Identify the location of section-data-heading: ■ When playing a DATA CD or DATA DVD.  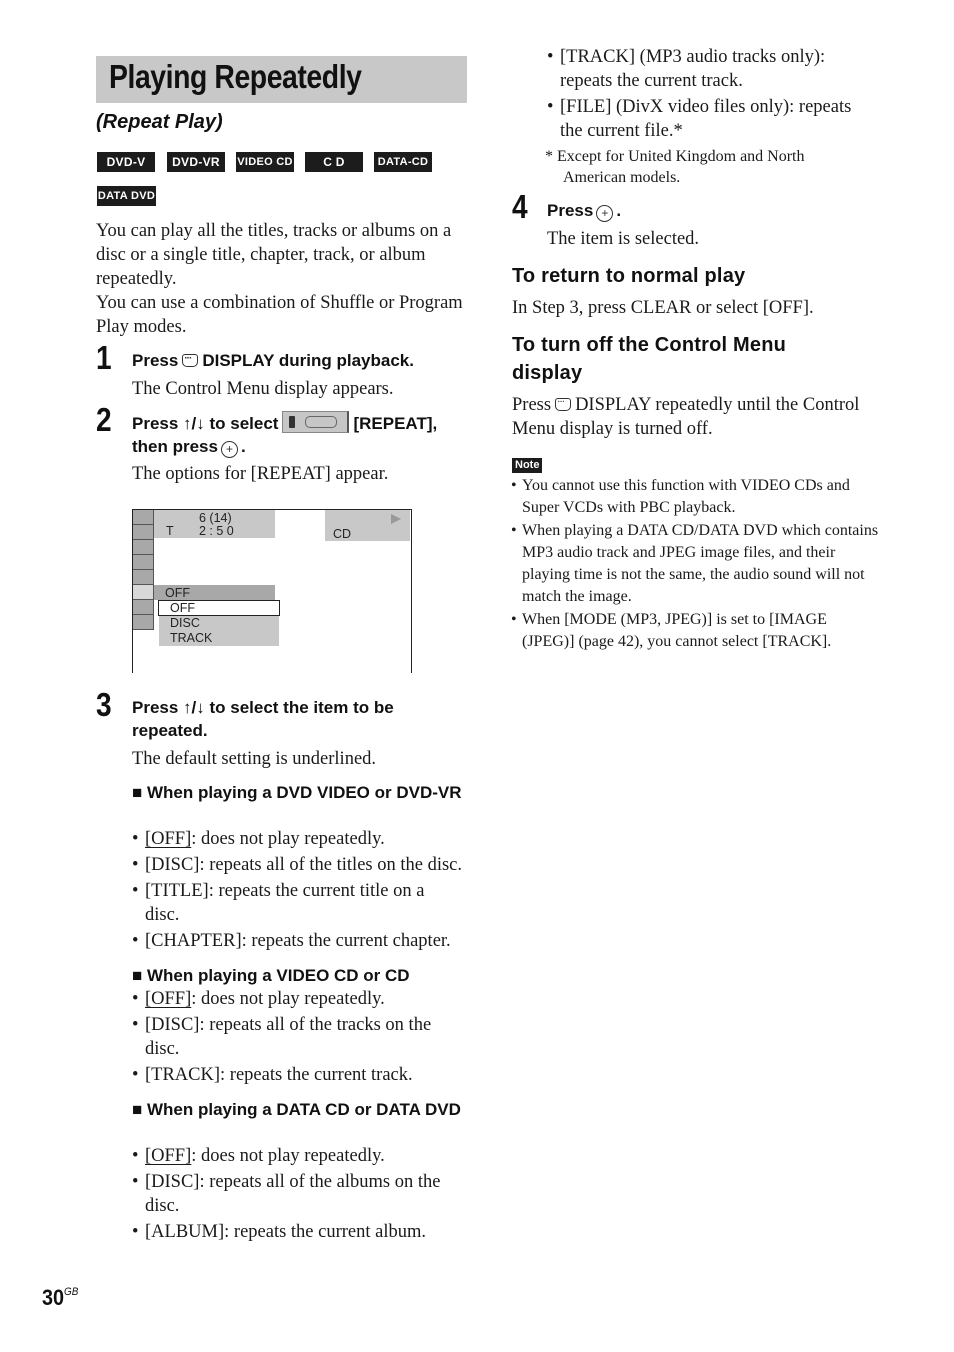
(296, 1109).